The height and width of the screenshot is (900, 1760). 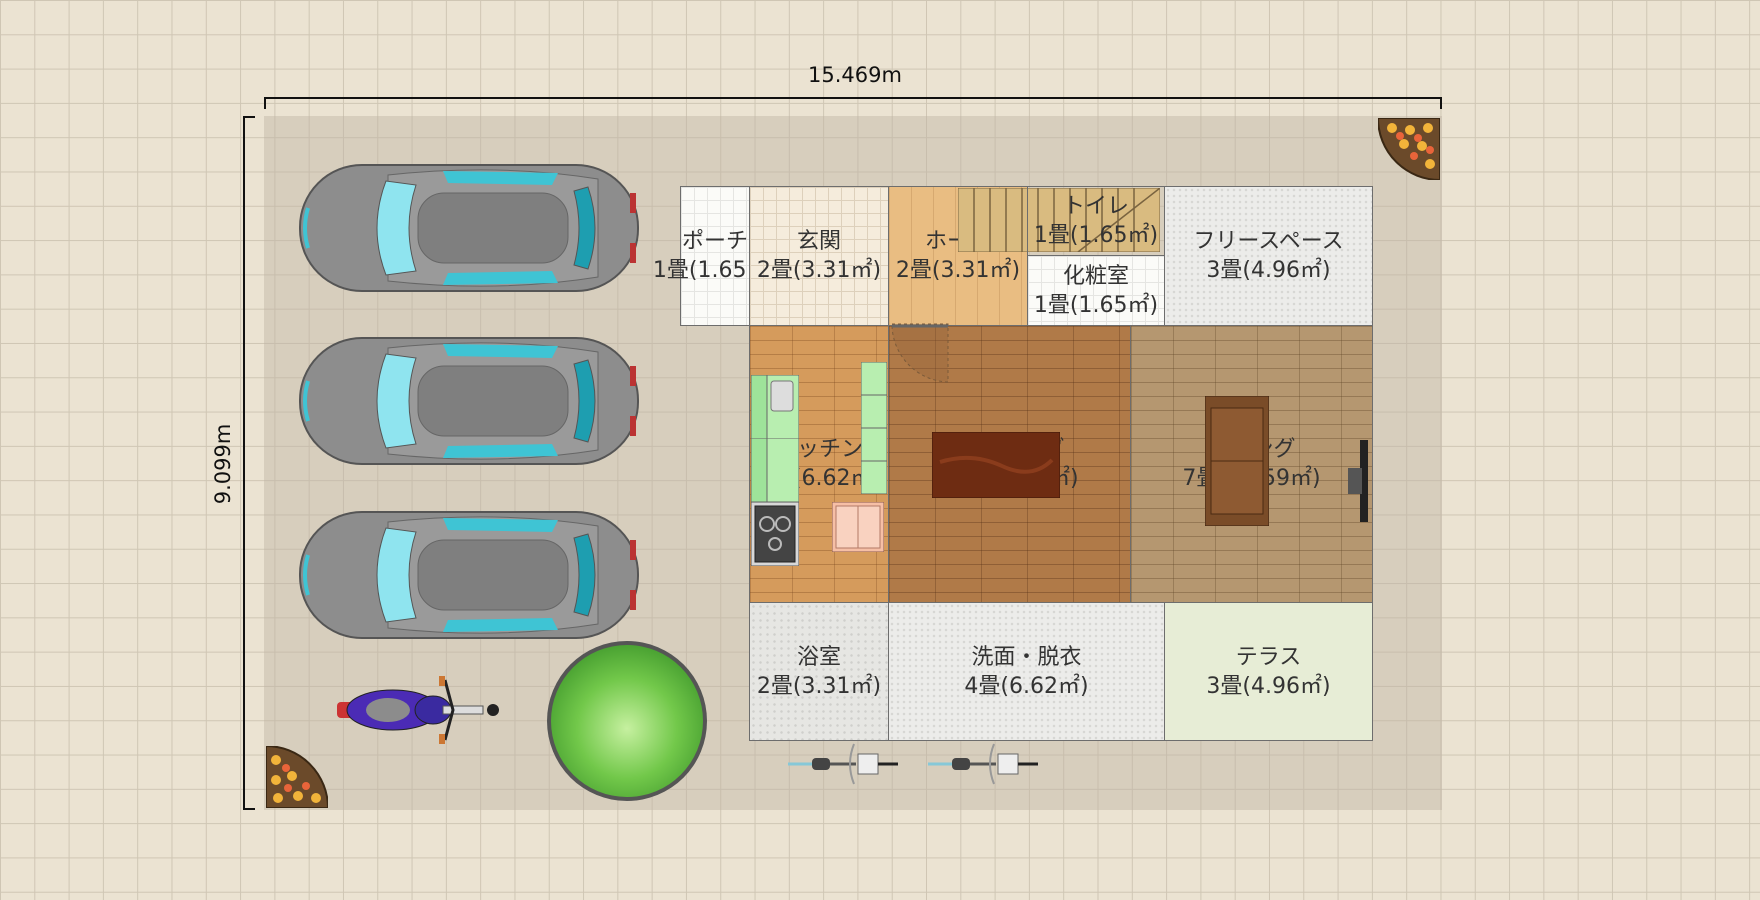 What do you see at coordinates (958, 270) in the screenshot?
I see `hall-area: 2畳(3.31㎡)` at bounding box center [958, 270].